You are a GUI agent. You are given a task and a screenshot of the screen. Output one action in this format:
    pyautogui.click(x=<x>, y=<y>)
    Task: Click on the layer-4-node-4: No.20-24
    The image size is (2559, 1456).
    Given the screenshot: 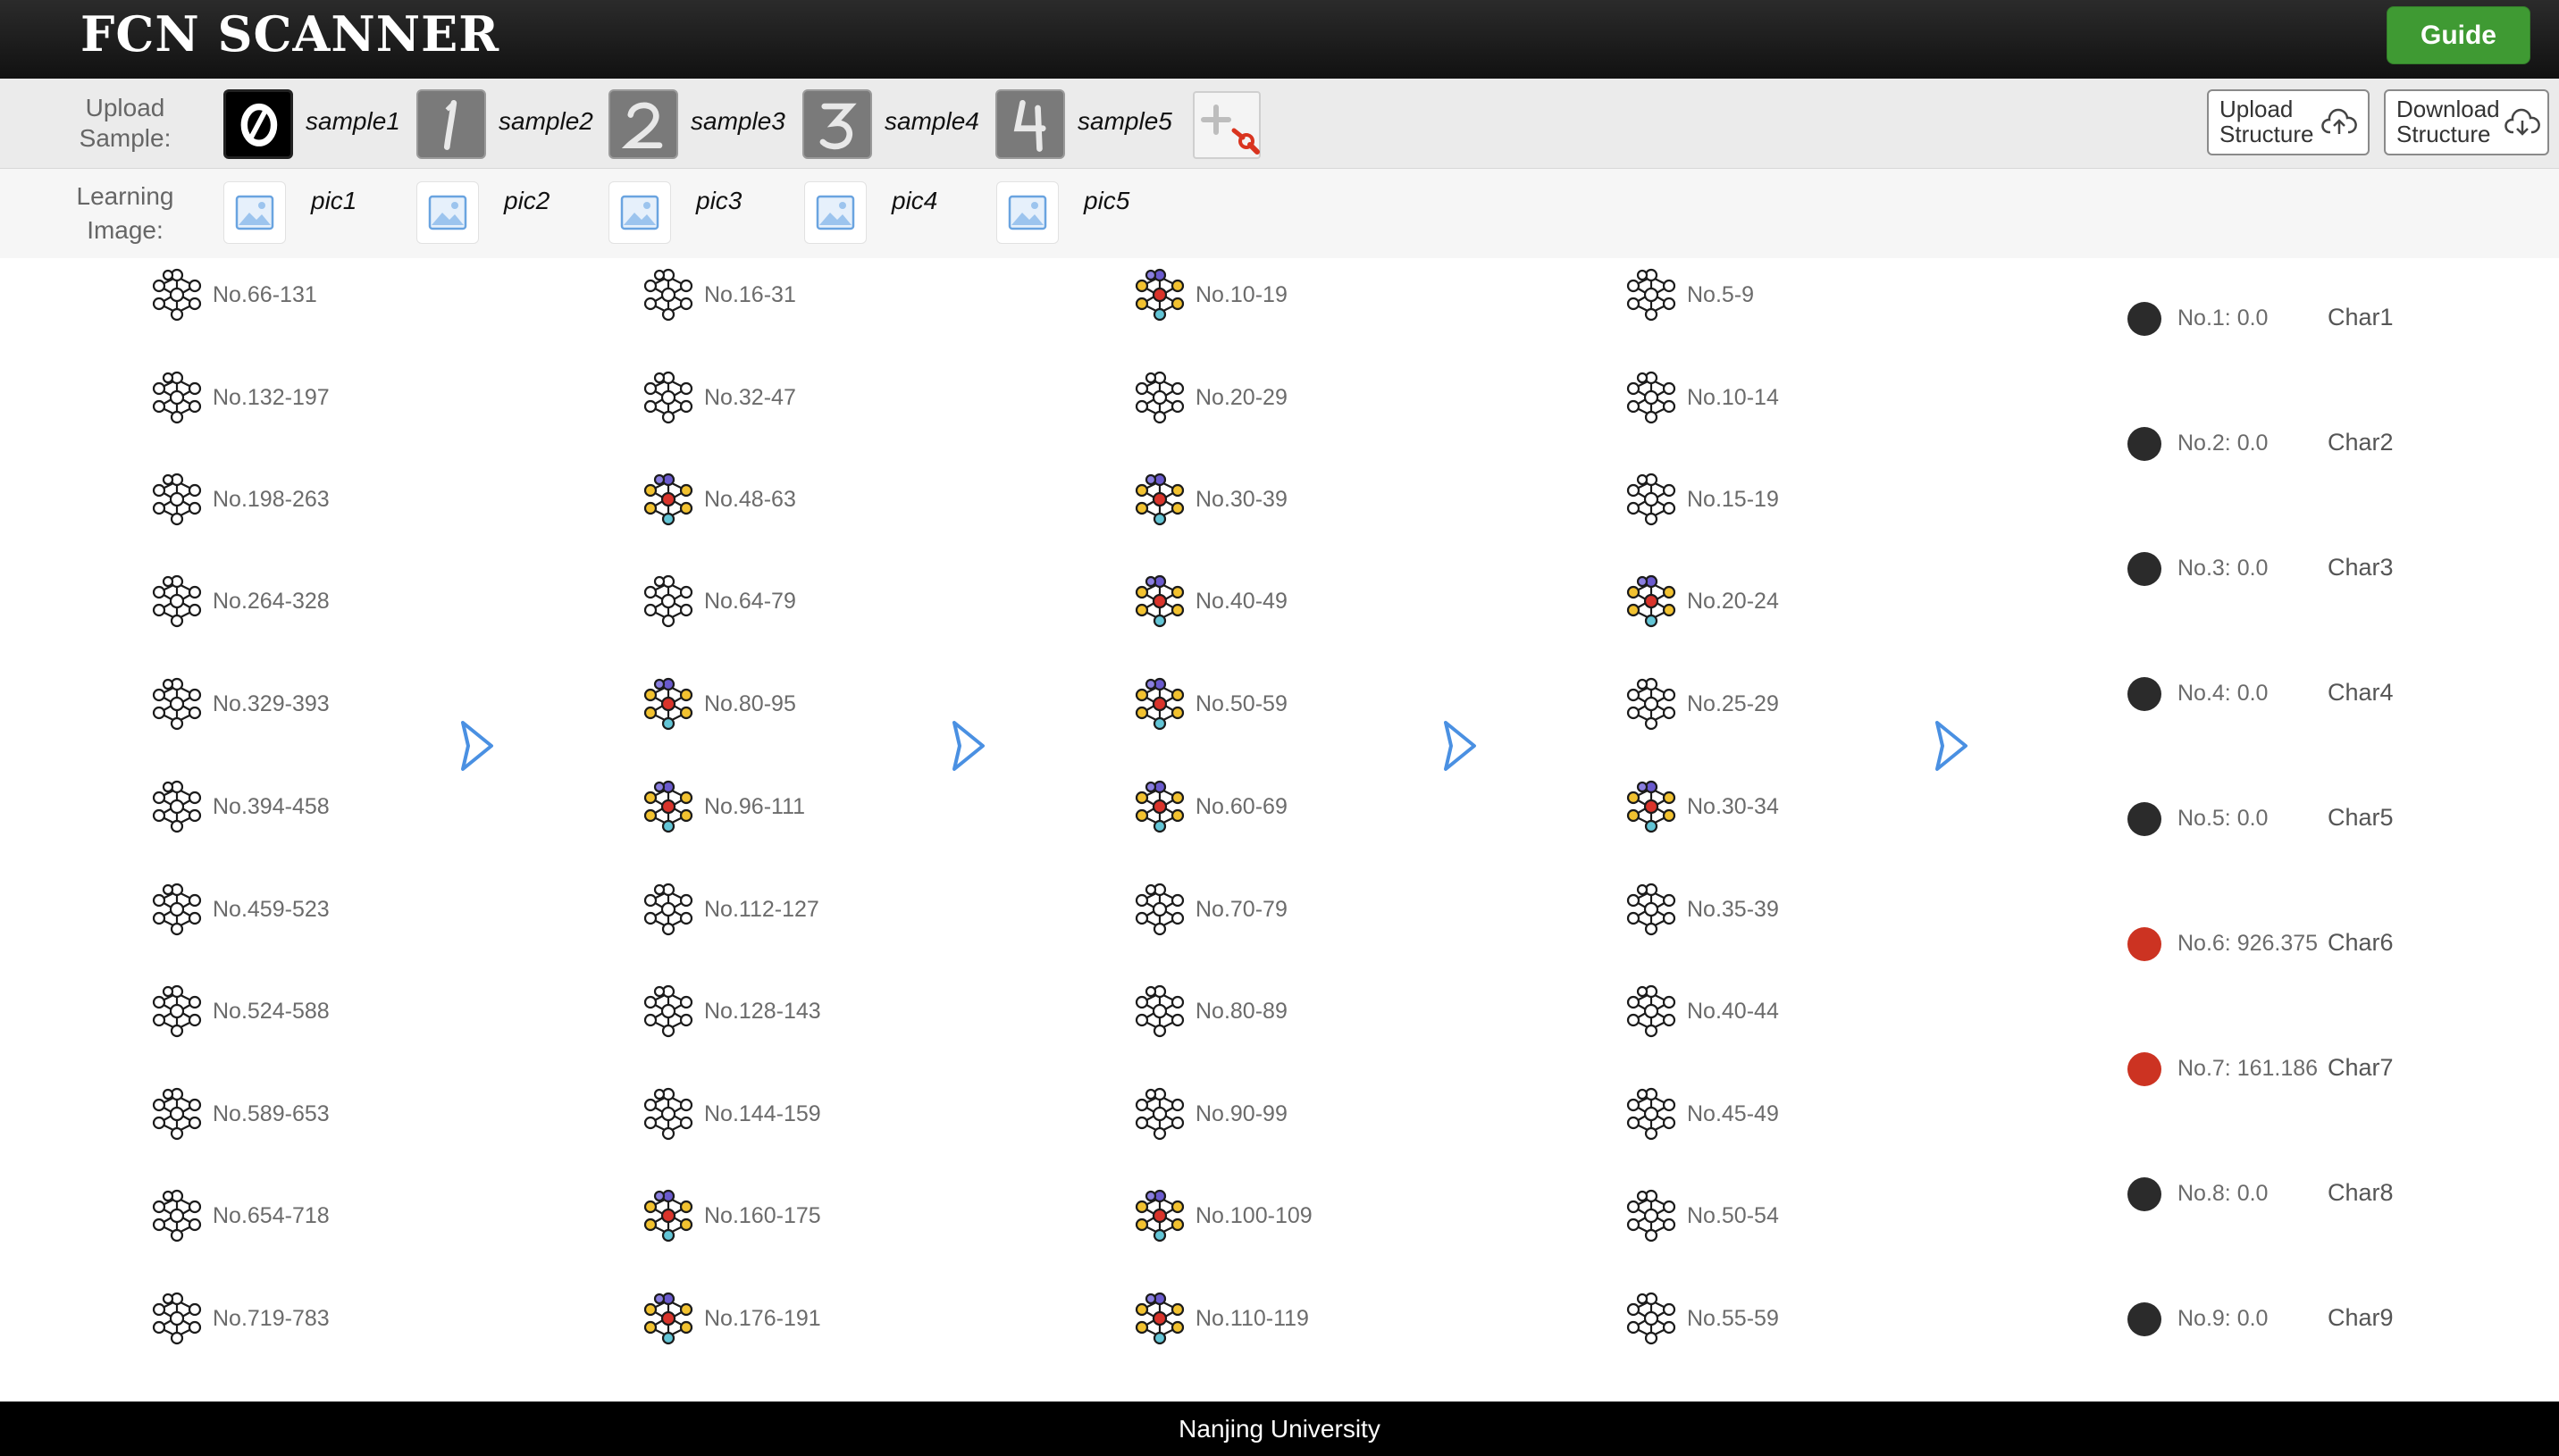 What is the action you would take?
    pyautogui.click(x=1702, y=601)
    